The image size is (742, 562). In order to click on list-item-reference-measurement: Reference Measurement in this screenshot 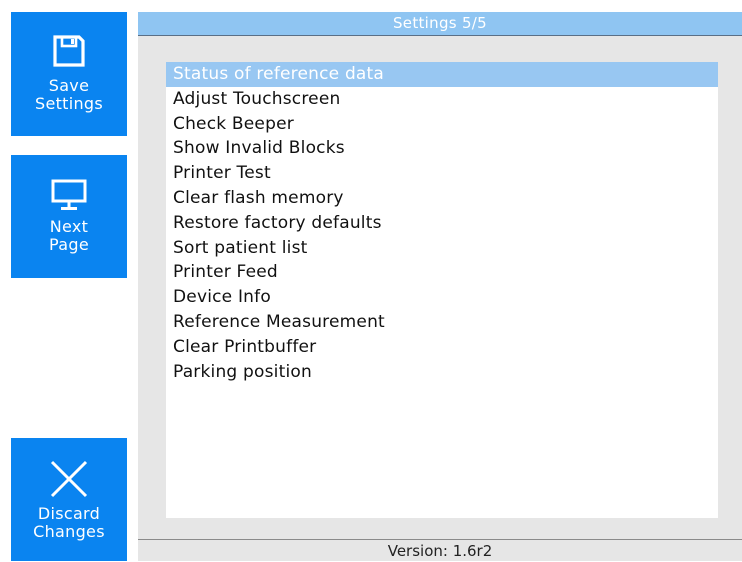, I will do `click(442, 322)`.